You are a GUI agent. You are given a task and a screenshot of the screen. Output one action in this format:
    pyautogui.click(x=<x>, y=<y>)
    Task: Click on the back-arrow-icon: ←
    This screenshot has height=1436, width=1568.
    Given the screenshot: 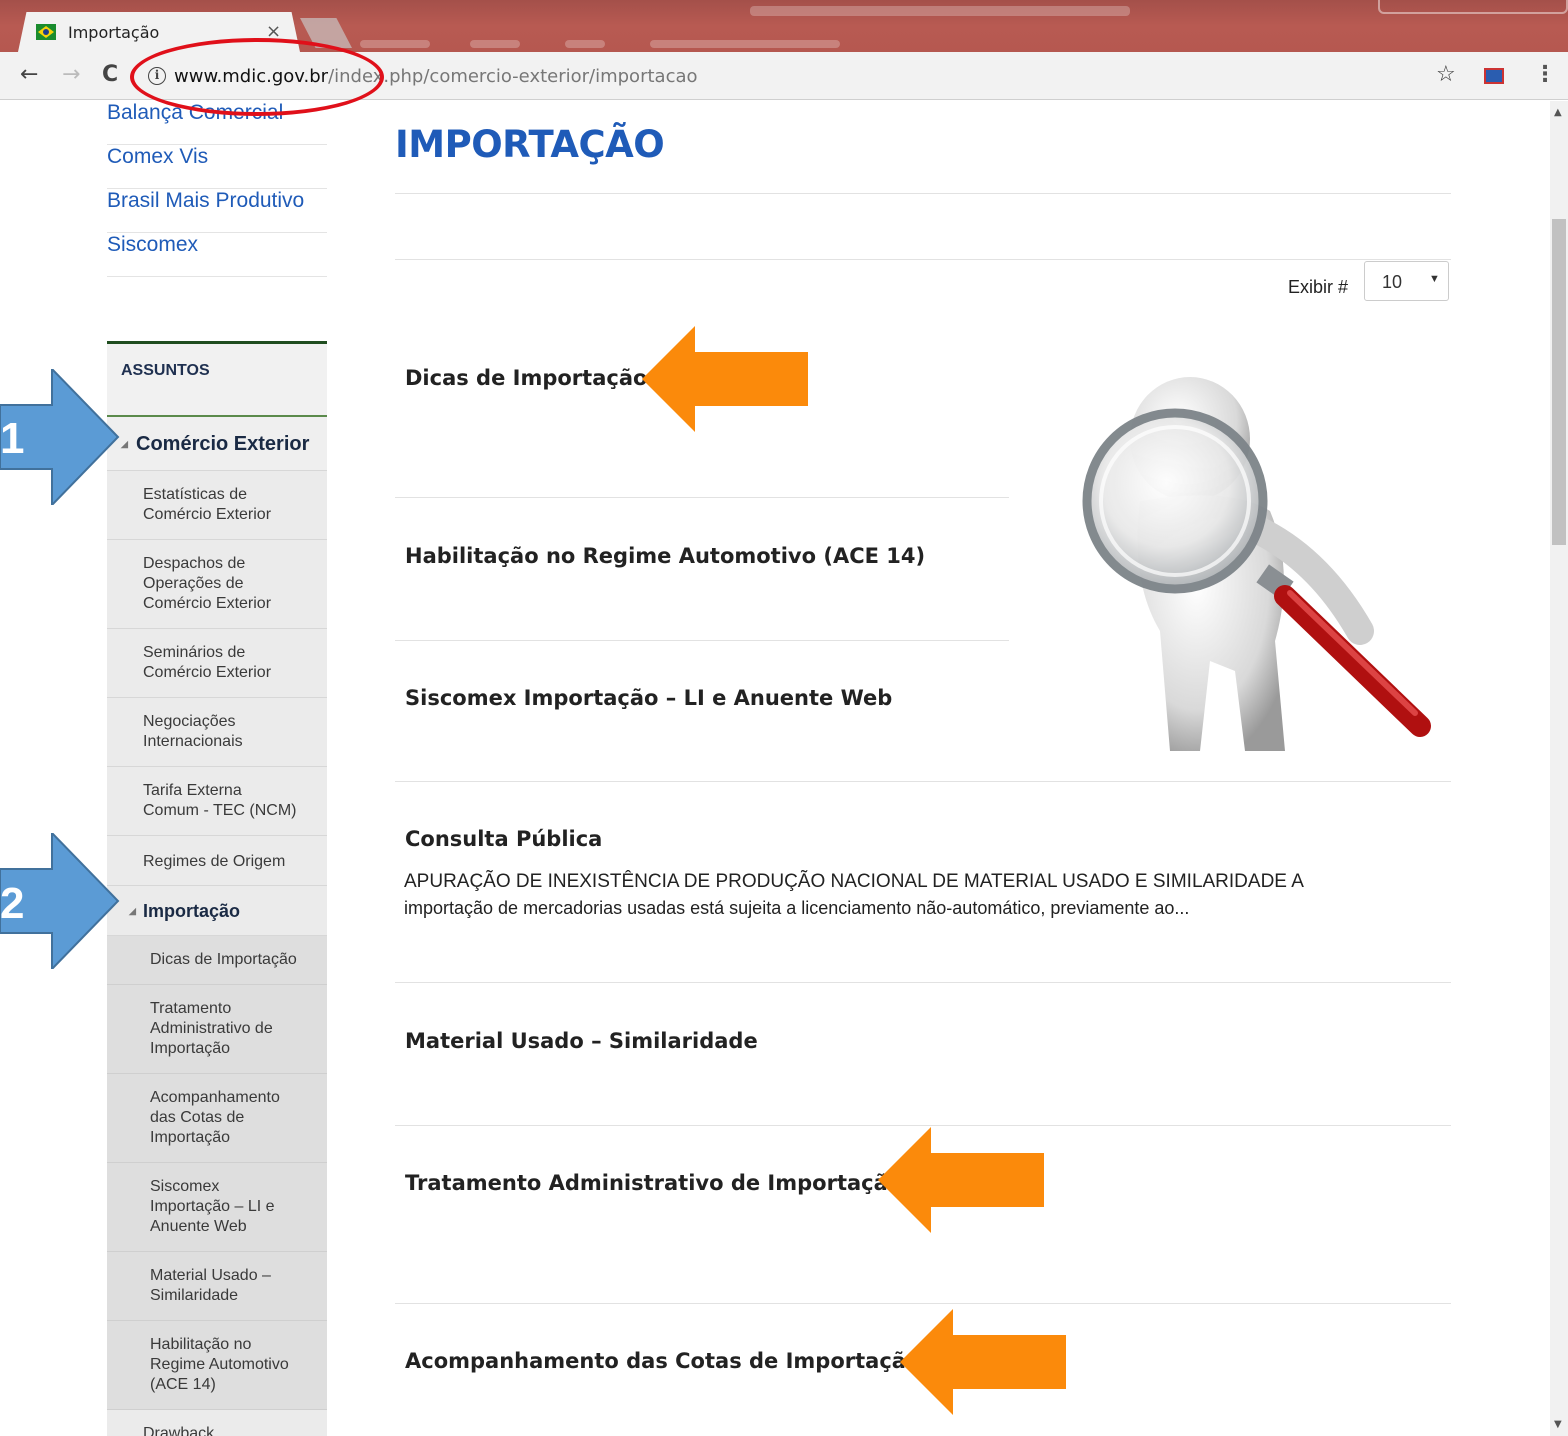 What is the action you would take?
    pyautogui.click(x=29, y=74)
    